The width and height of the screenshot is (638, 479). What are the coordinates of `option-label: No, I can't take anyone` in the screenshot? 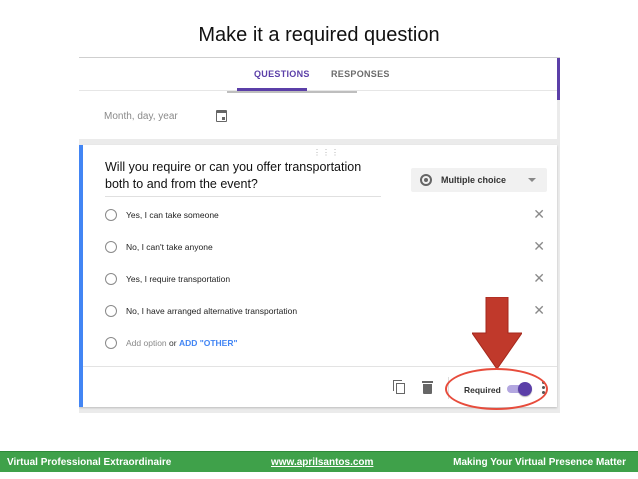 It's located at (169, 247).